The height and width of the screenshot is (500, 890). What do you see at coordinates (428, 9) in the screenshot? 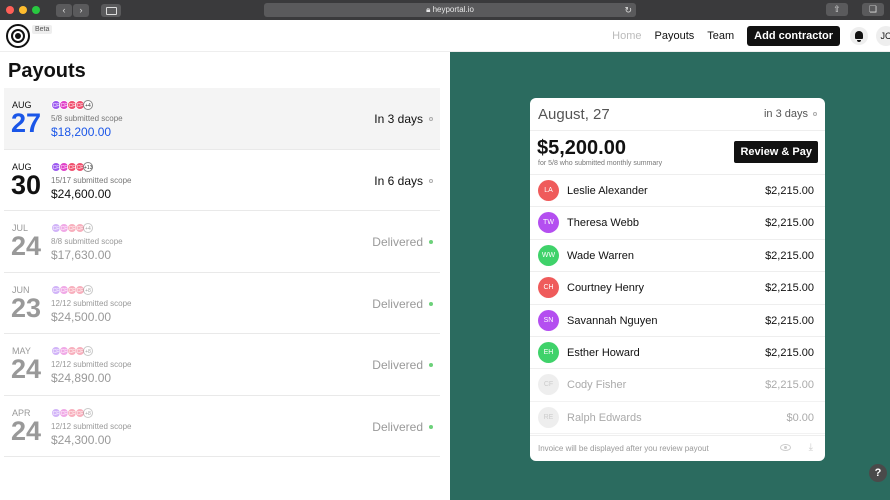
I see `lock-icon: 🔒︎` at bounding box center [428, 9].